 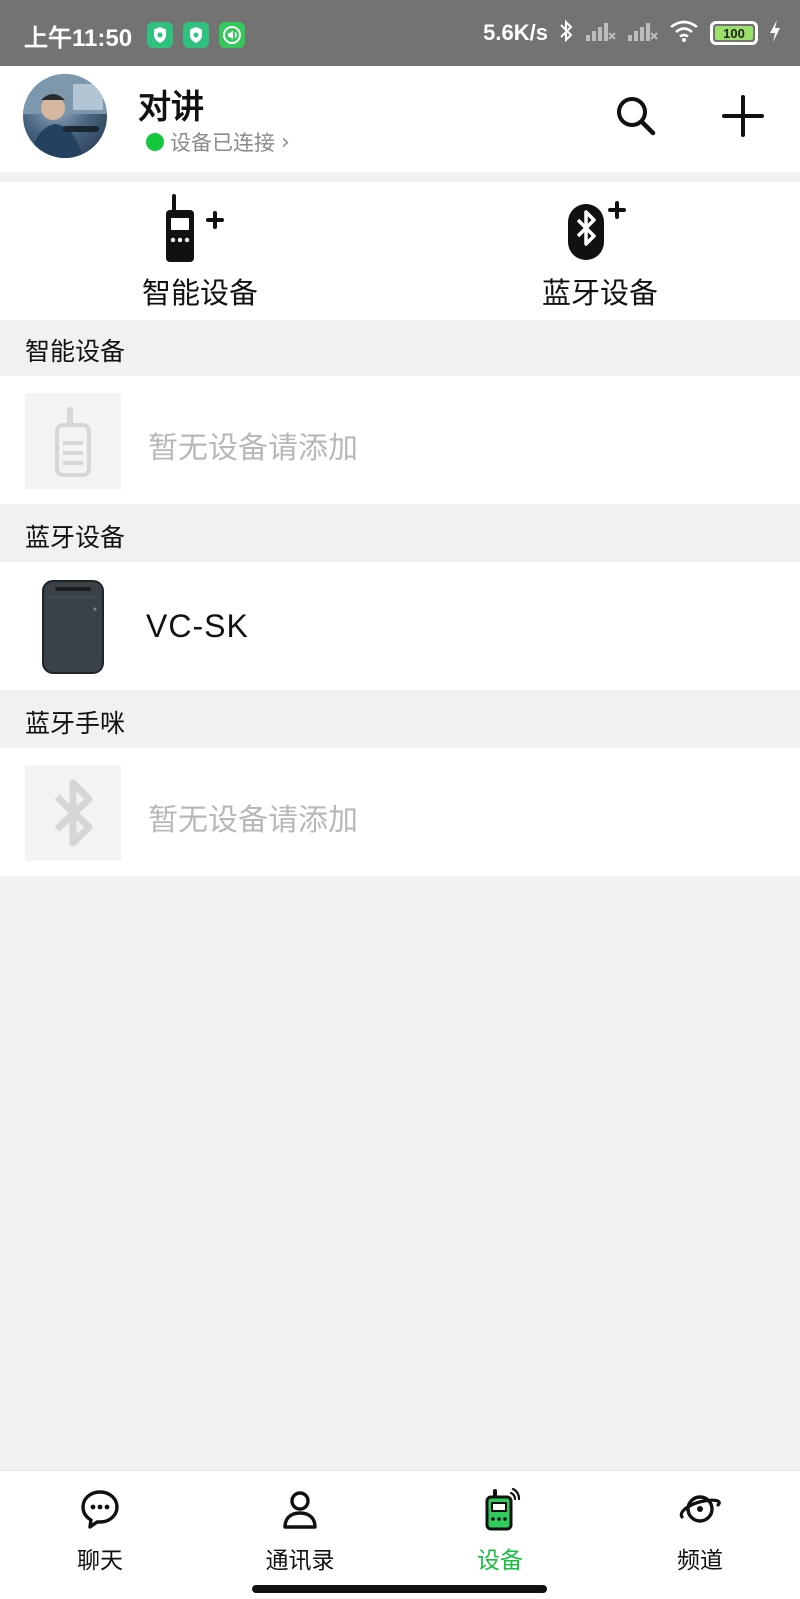 I want to click on connection-status: 设备已连接 ›, so click(x=218, y=142).